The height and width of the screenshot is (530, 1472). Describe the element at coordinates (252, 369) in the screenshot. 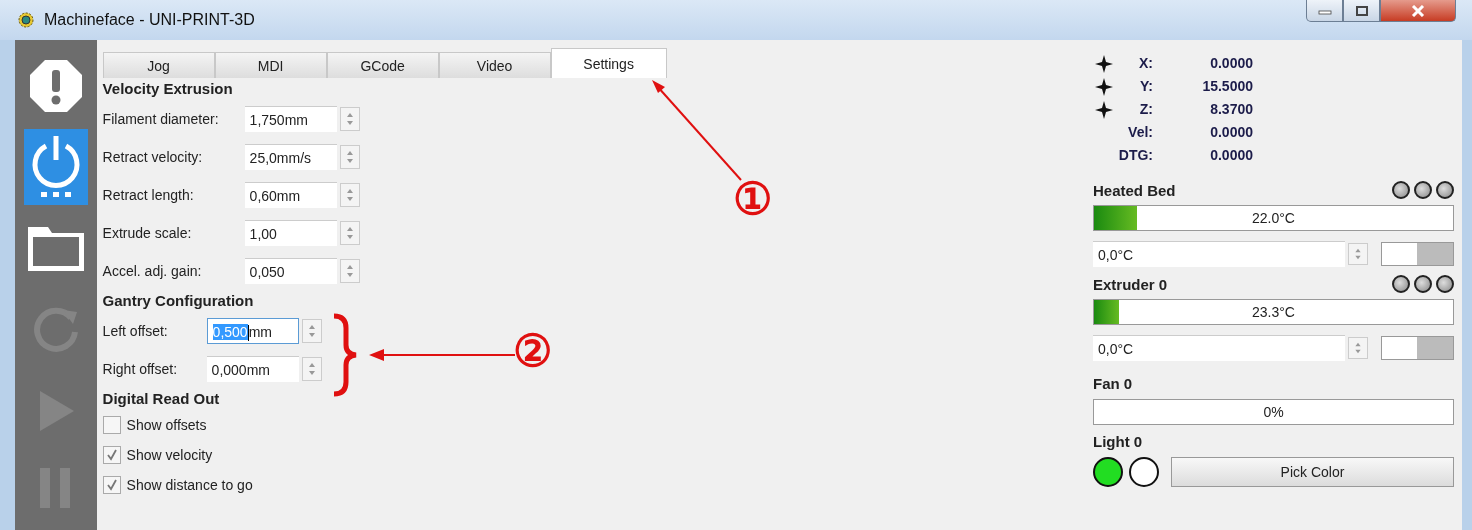

I see `input-field: 0,000mm` at that location.